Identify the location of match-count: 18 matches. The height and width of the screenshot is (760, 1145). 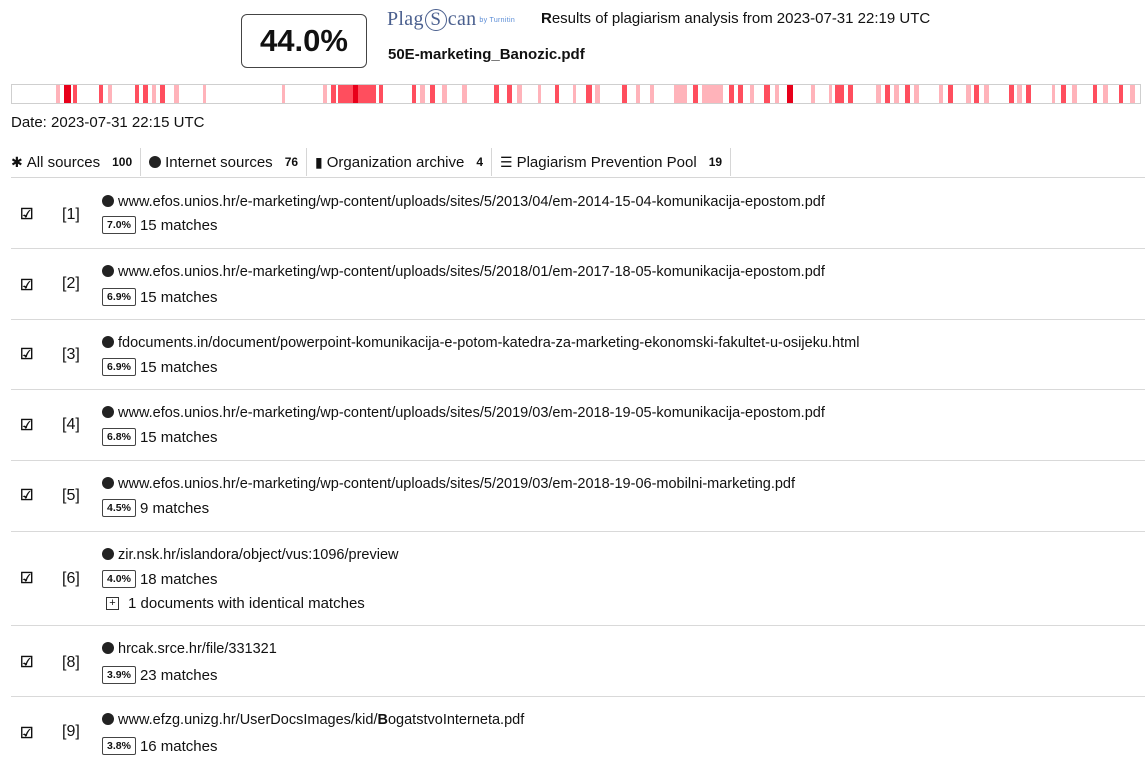
(178, 579).